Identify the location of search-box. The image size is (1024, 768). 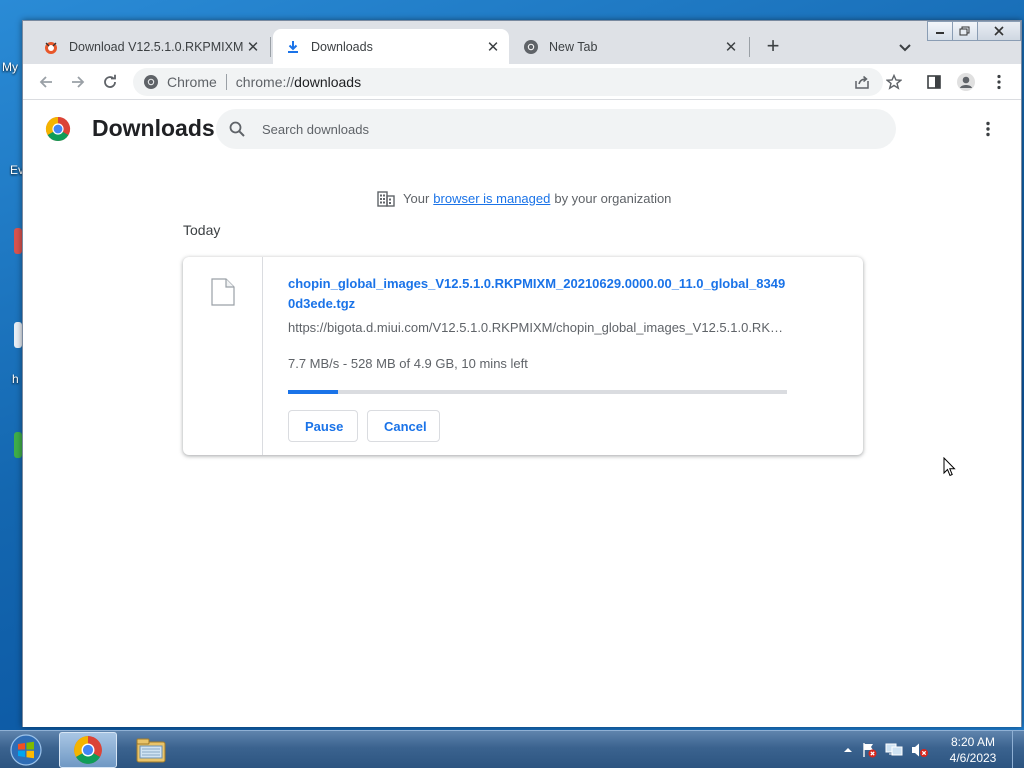
(556, 129).